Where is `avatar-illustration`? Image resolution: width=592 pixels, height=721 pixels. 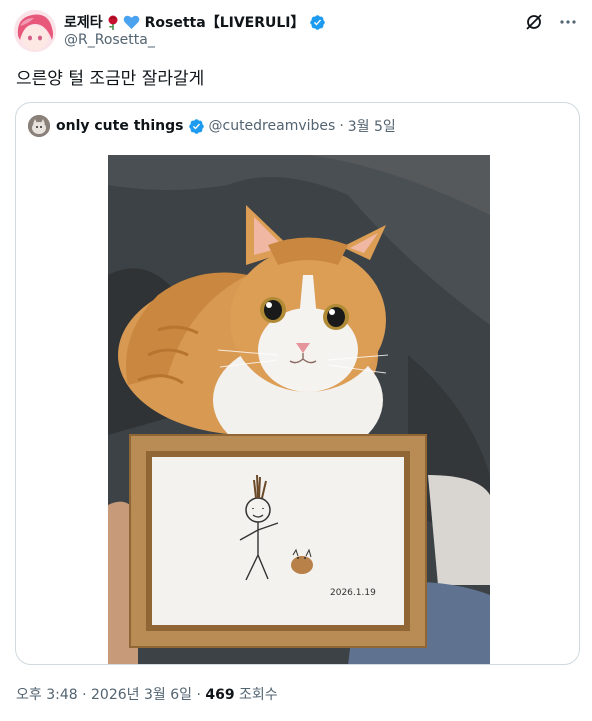 avatar-illustration is located at coordinates (35, 31).